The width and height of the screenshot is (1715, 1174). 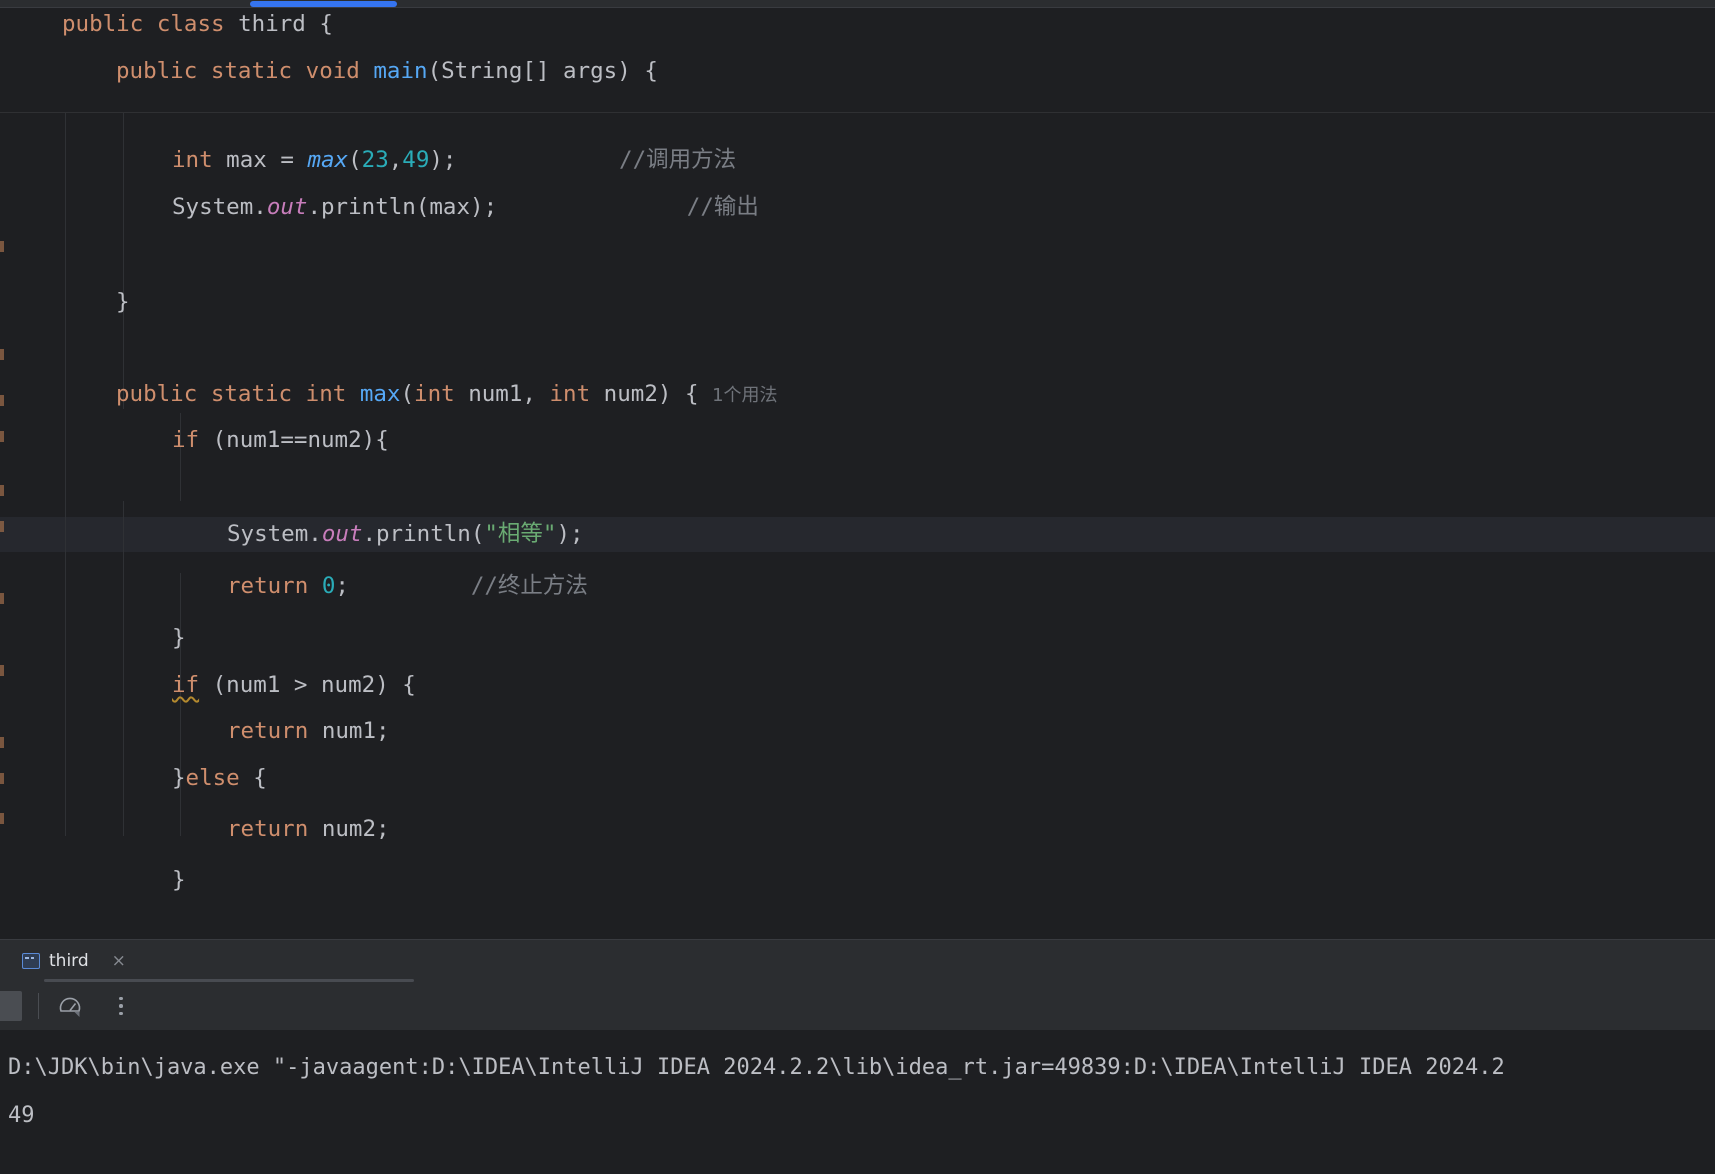 I want to click on close-icon: ×, so click(x=119, y=961).